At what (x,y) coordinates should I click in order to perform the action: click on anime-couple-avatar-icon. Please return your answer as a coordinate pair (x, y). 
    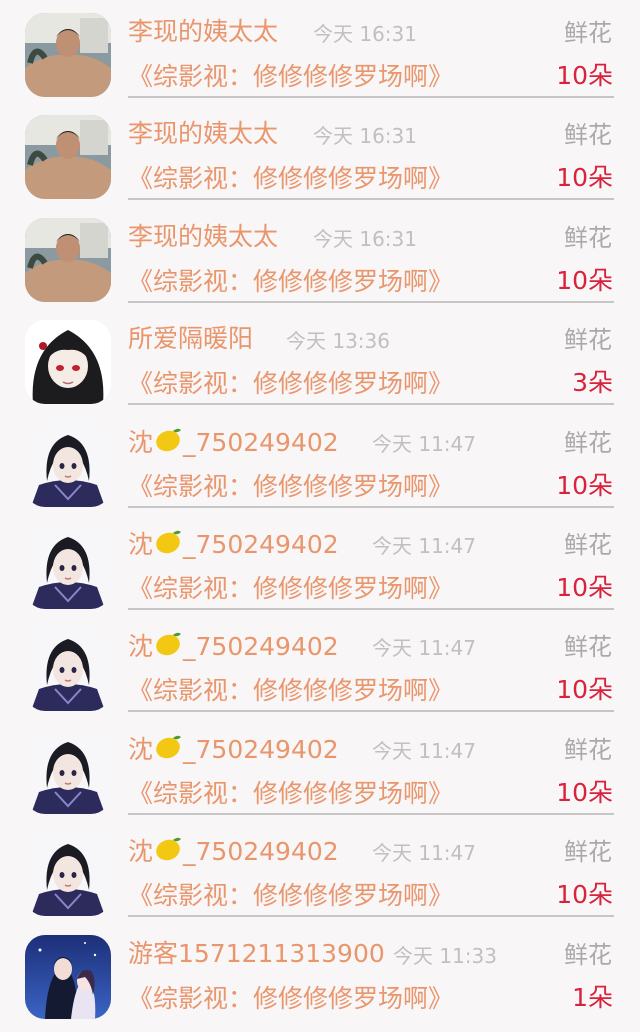
    Looking at the image, I should click on (68, 976).